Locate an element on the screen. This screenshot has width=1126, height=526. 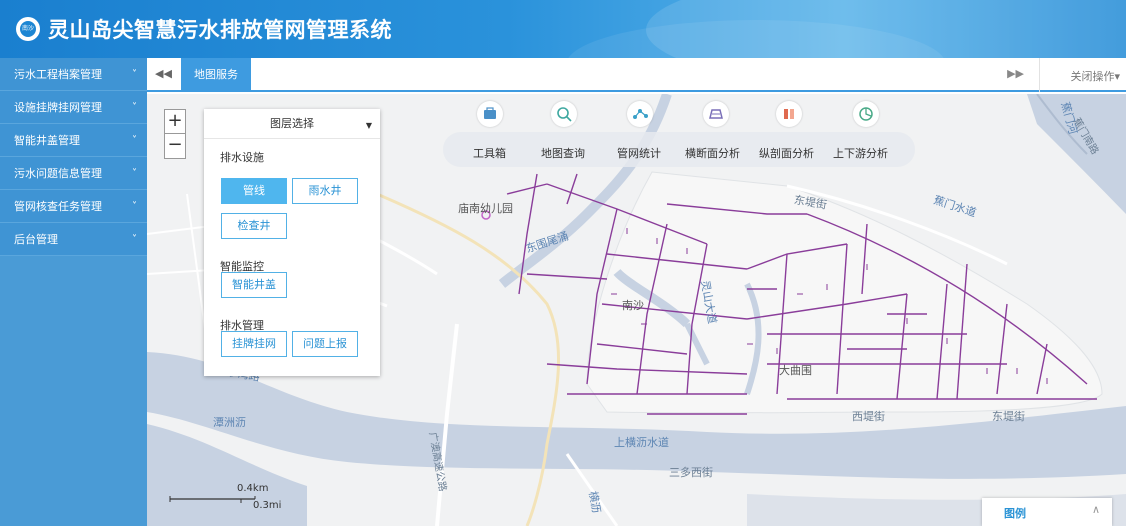
upstream-downstream-icon is located at coordinates (866, 114).